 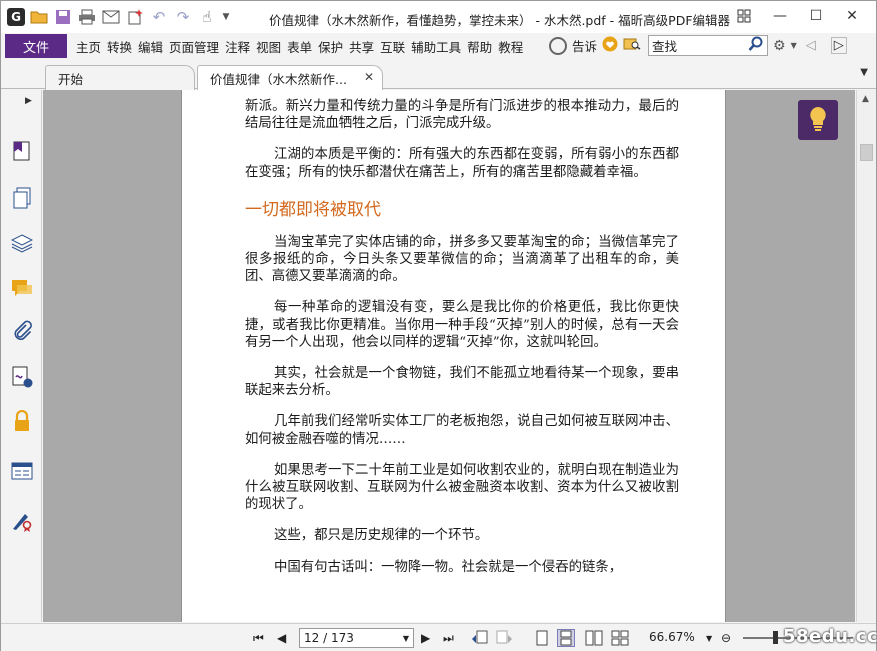 What do you see at coordinates (558, 45) in the screenshot?
I see `tell-me-icon` at bounding box center [558, 45].